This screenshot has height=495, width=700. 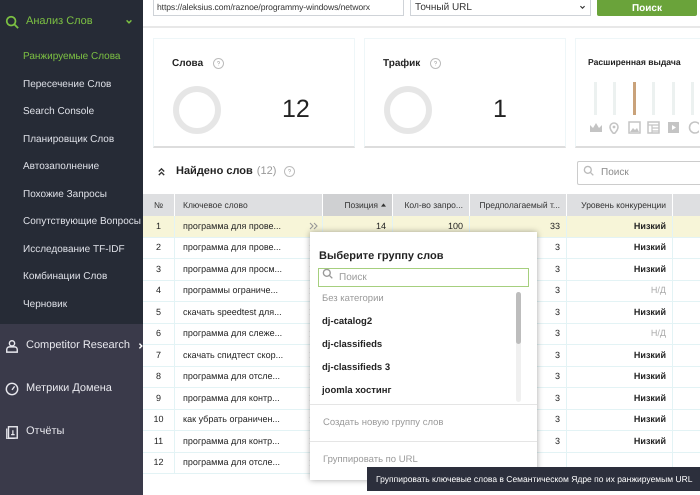 What do you see at coordinates (71, 249) in the screenshot?
I see `sidebar-item: Исследование TF-IDF` at bounding box center [71, 249].